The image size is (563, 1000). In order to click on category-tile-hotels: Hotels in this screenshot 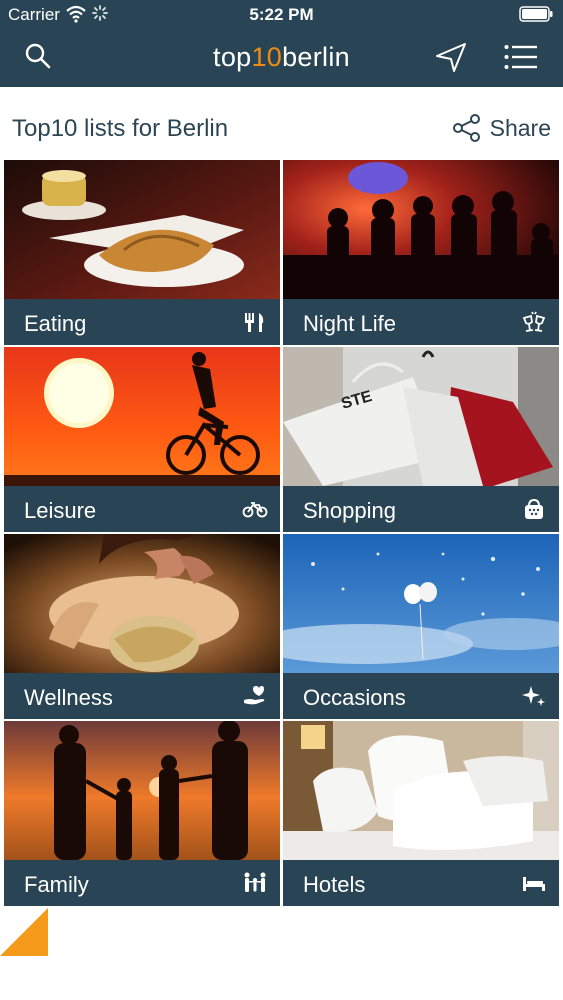, I will do `click(421, 813)`.